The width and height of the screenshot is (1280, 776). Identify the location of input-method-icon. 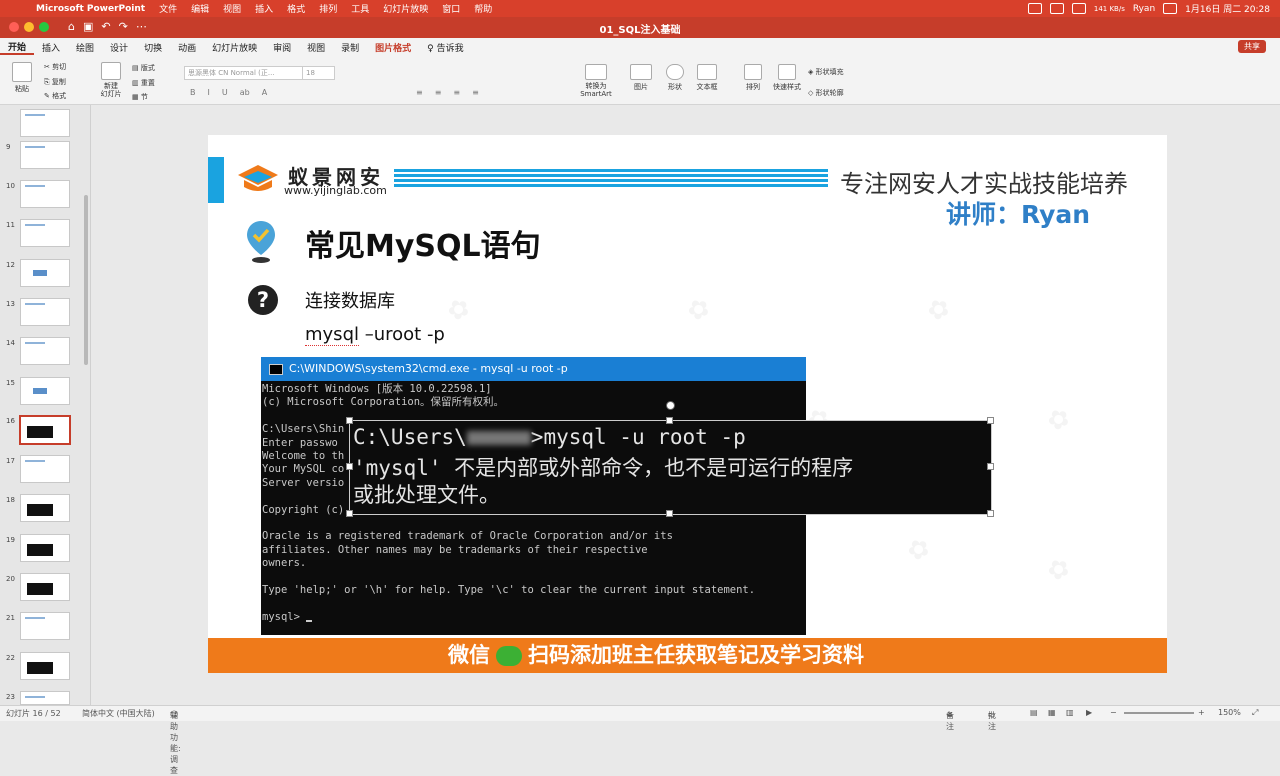
(1078, 8).